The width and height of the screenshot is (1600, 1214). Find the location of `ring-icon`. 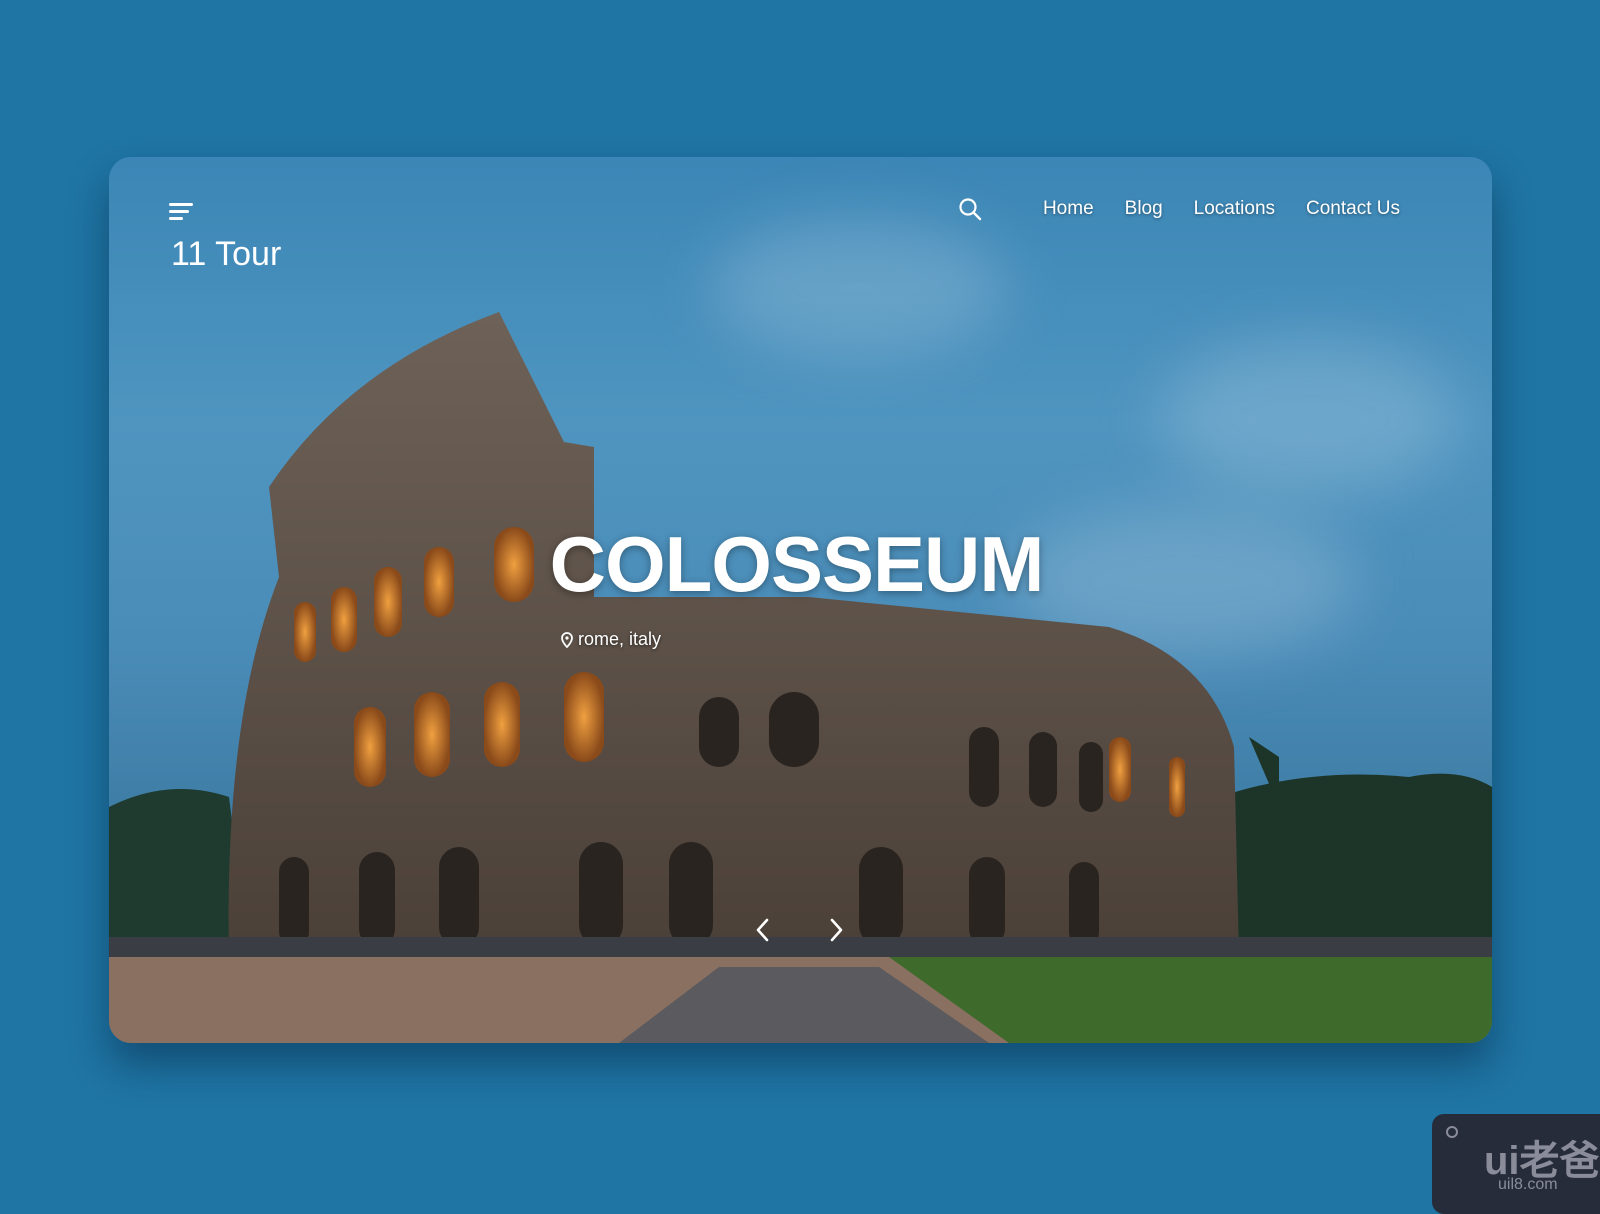

ring-icon is located at coordinates (1452, 1132).